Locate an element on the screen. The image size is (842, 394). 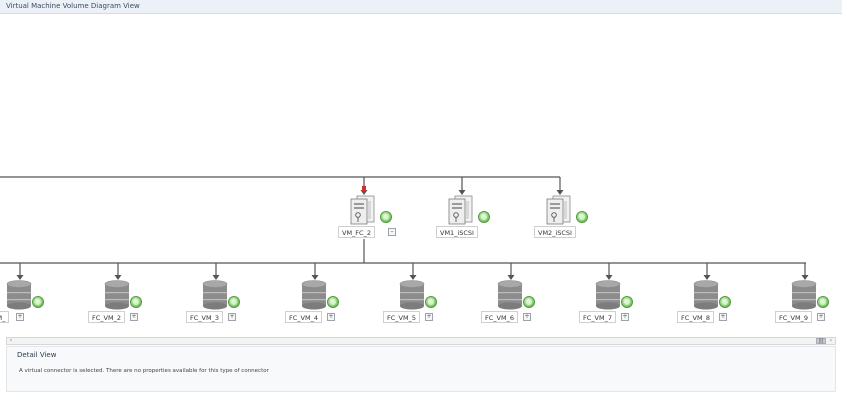
window-title: Virtual Machine Volume Diagram View is located at coordinates (73, 6).